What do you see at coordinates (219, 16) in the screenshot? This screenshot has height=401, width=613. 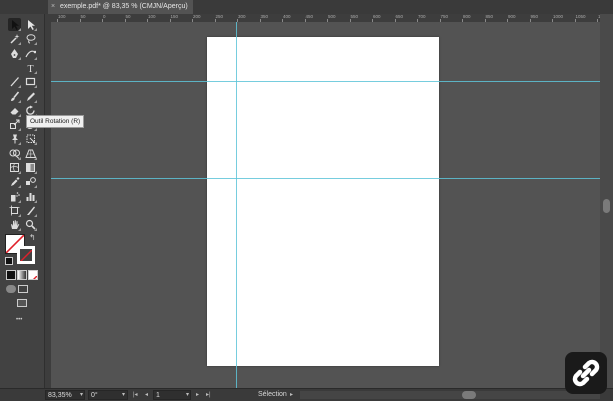 I see `ruler-tick-label: 250` at bounding box center [219, 16].